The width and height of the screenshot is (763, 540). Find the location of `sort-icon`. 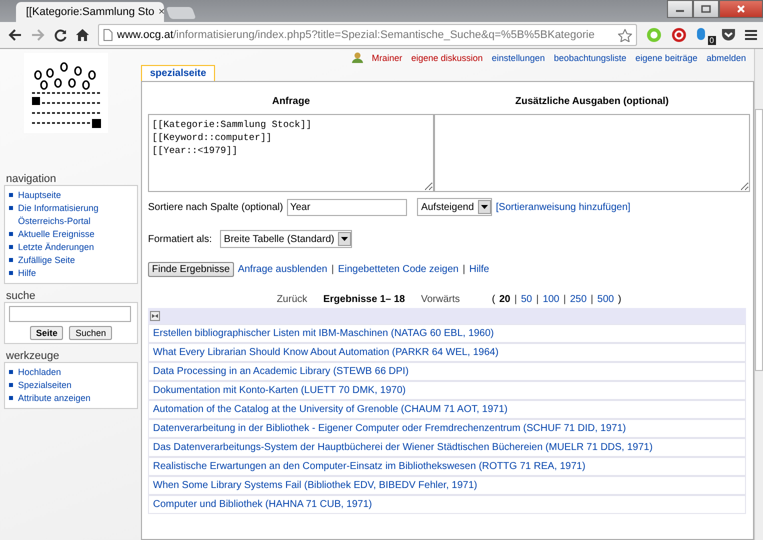

sort-icon is located at coordinates (155, 316).